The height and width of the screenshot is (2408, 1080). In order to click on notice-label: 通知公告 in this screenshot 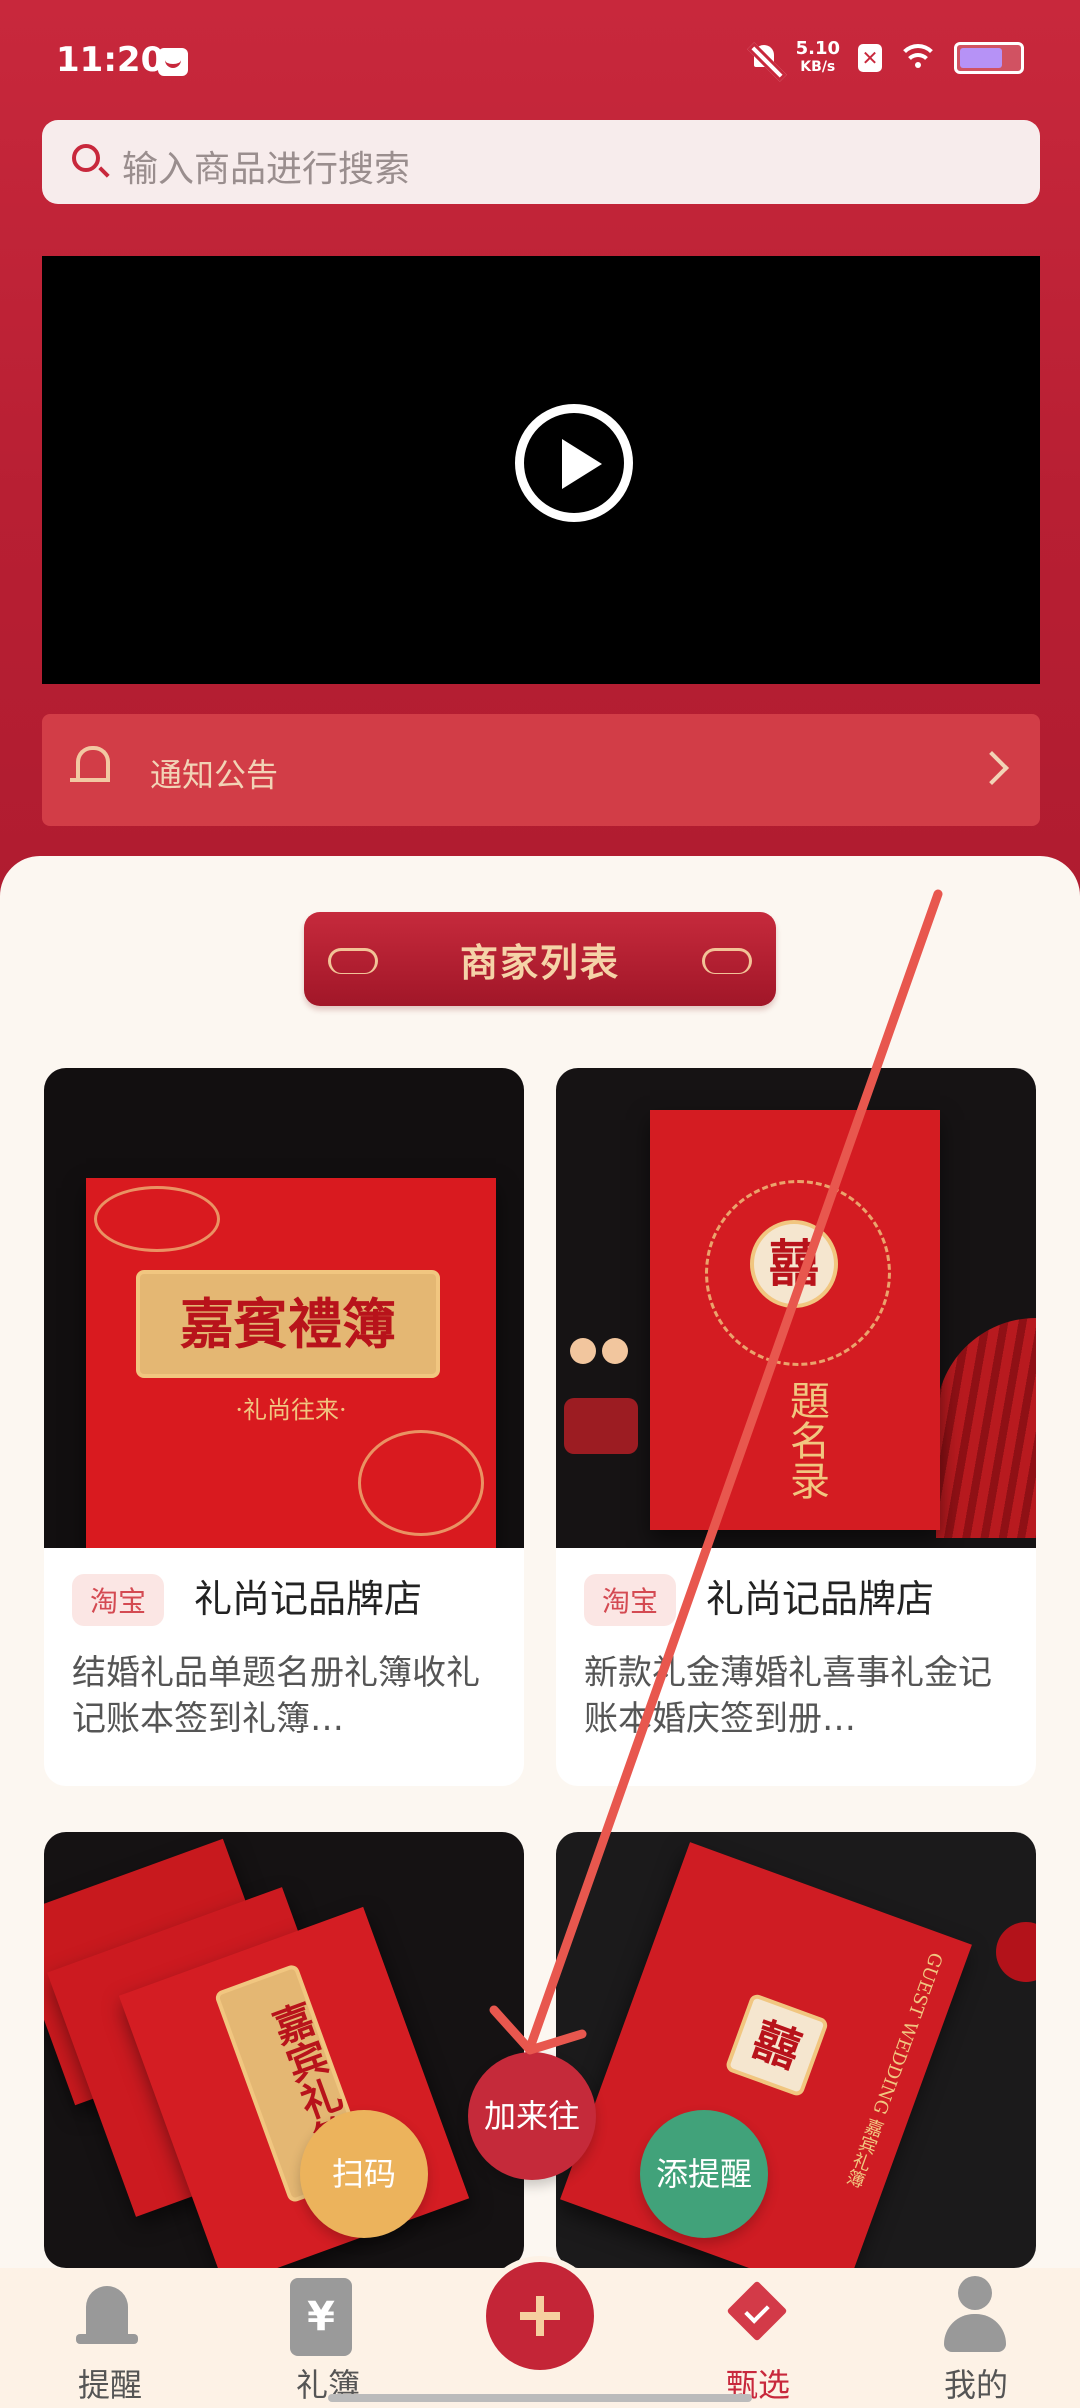, I will do `click(214, 775)`.